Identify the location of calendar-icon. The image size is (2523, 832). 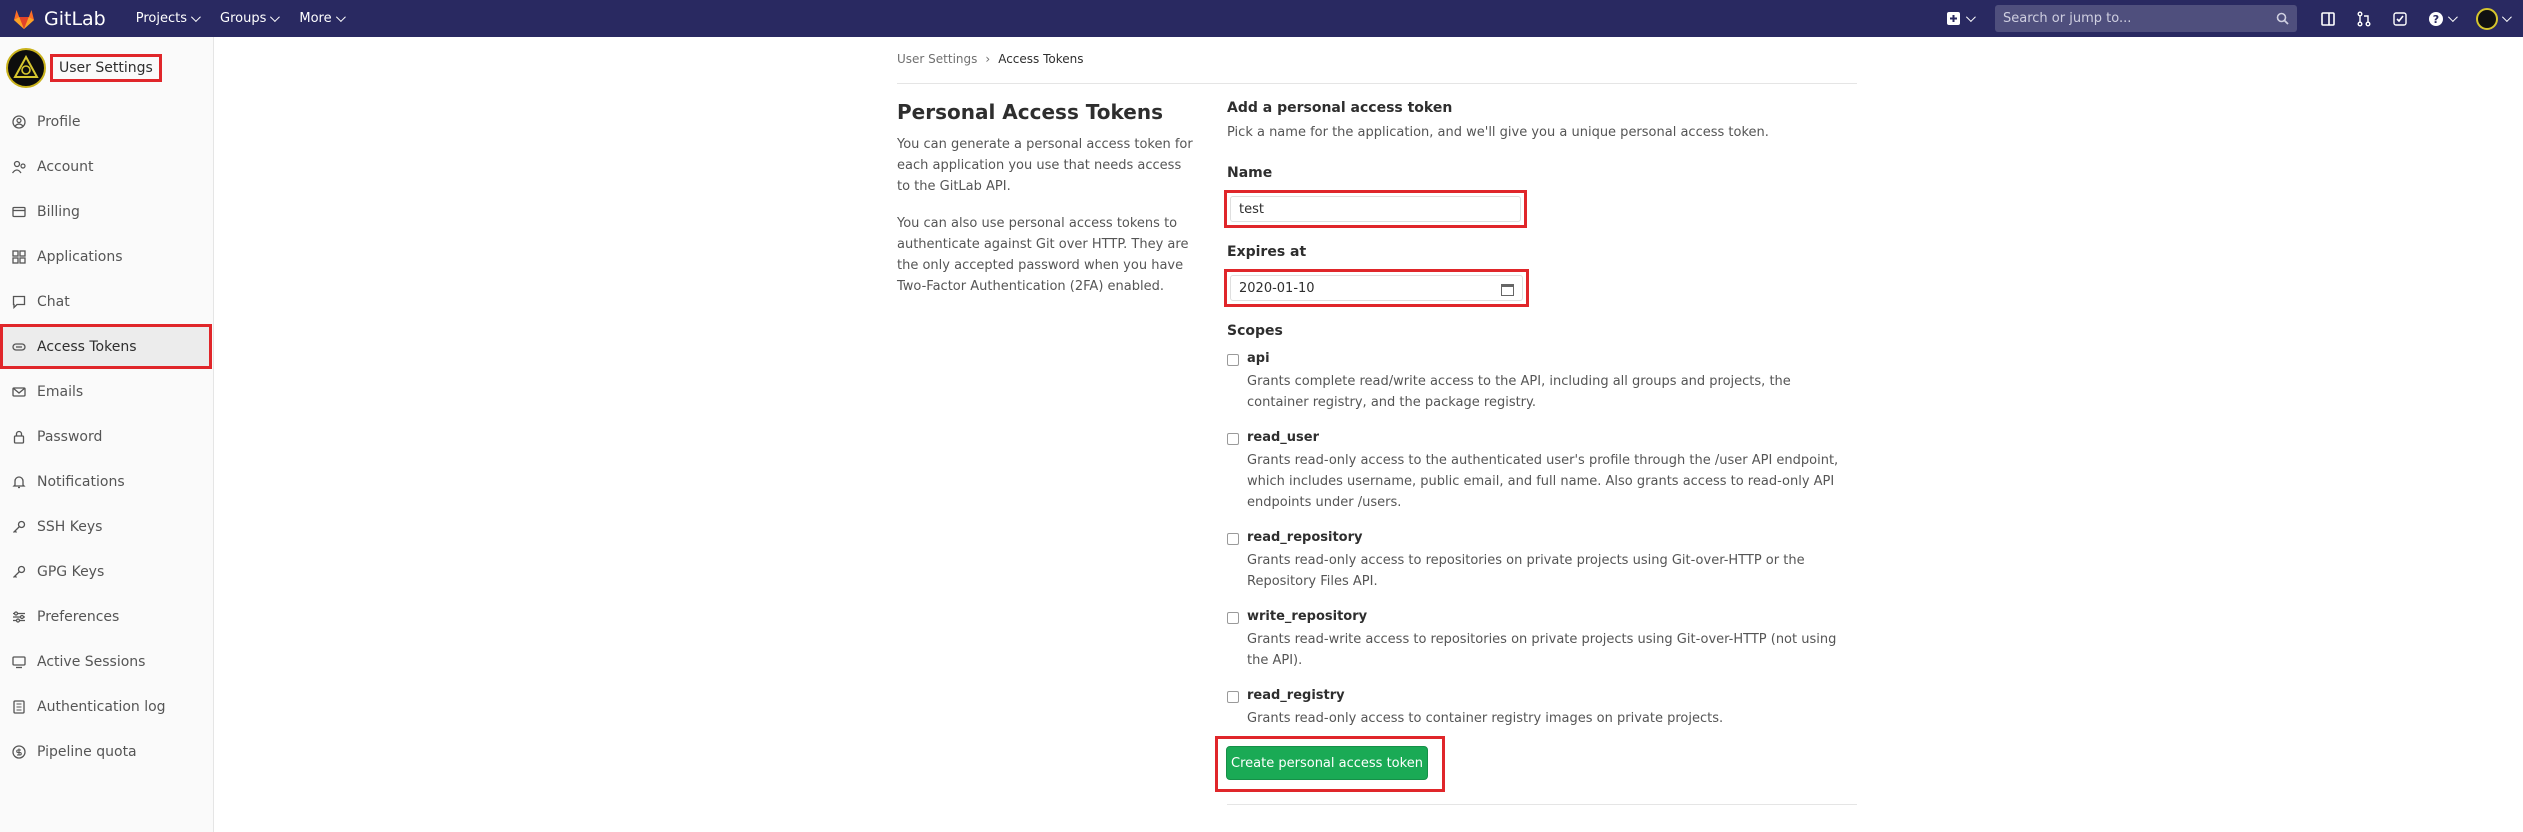
(1507, 290).